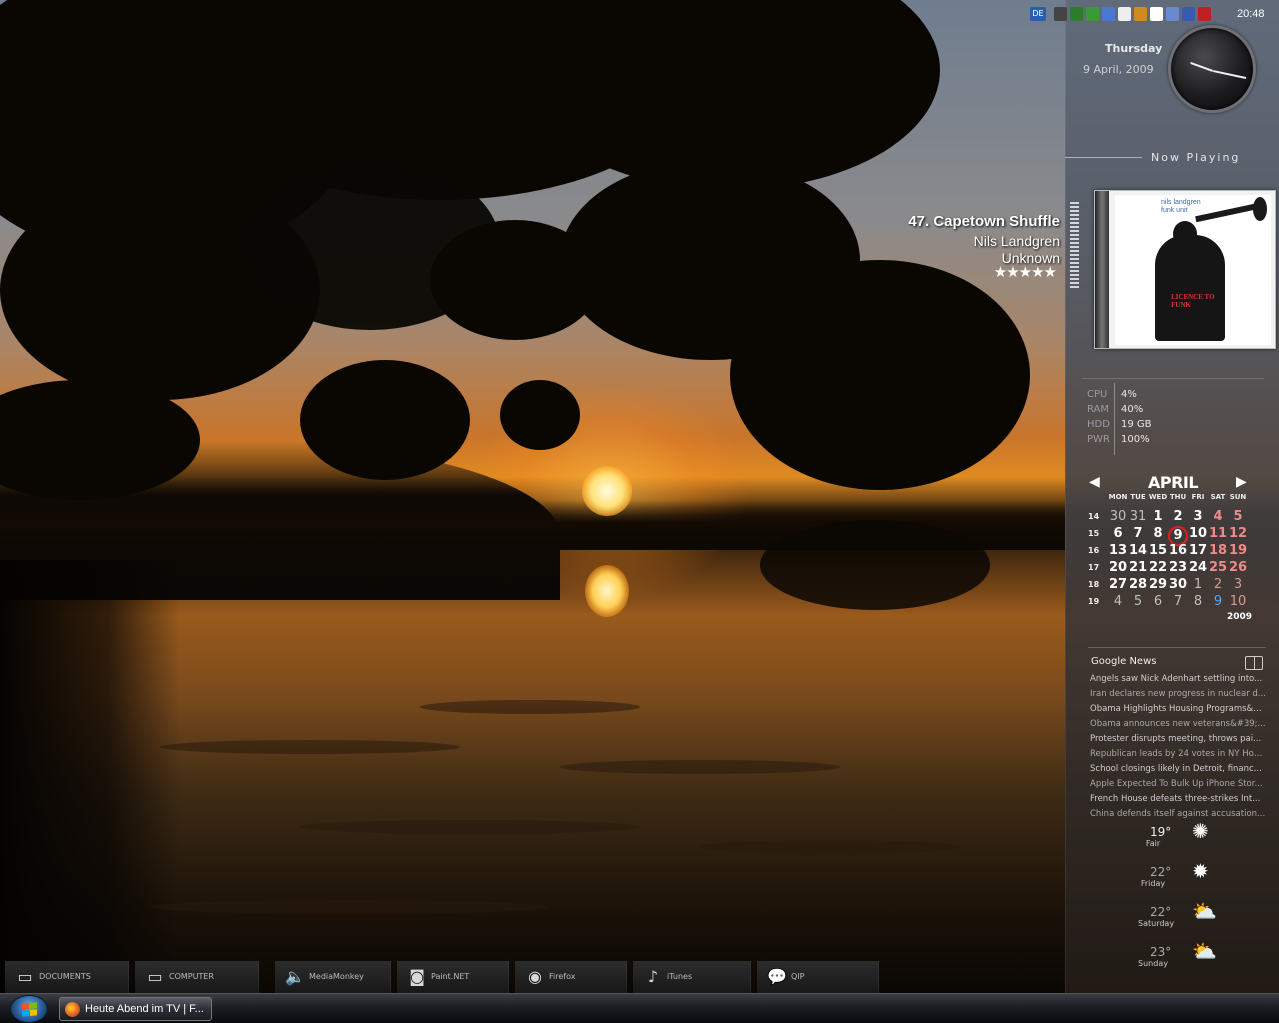 Image resolution: width=1279 pixels, height=1023 pixels. I want to click on book-icon, so click(1254, 663).